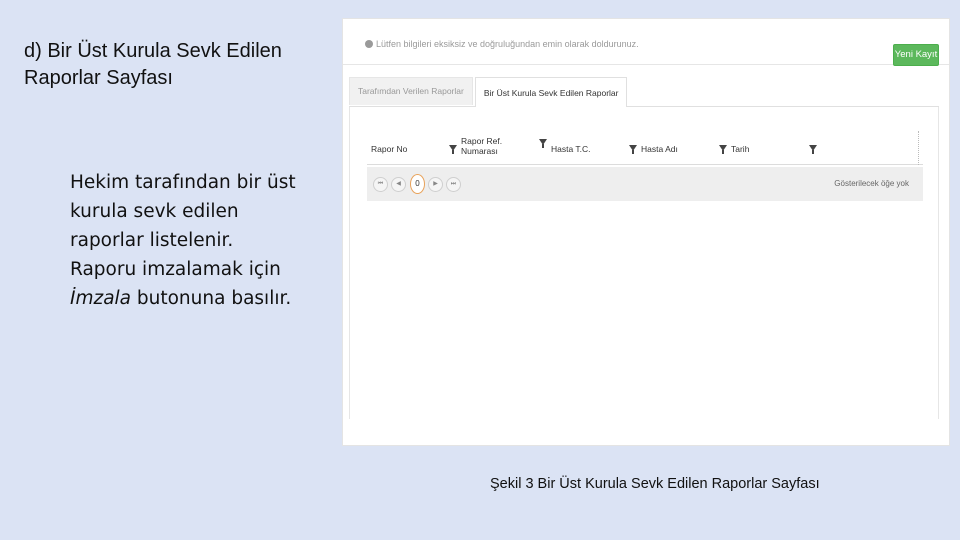 This screenshot has height=540, width=960. What do you see at coordinates (380, 184) in the screenshot?
I see `first-page-button: ⏮` at bounding box center [380, 184].